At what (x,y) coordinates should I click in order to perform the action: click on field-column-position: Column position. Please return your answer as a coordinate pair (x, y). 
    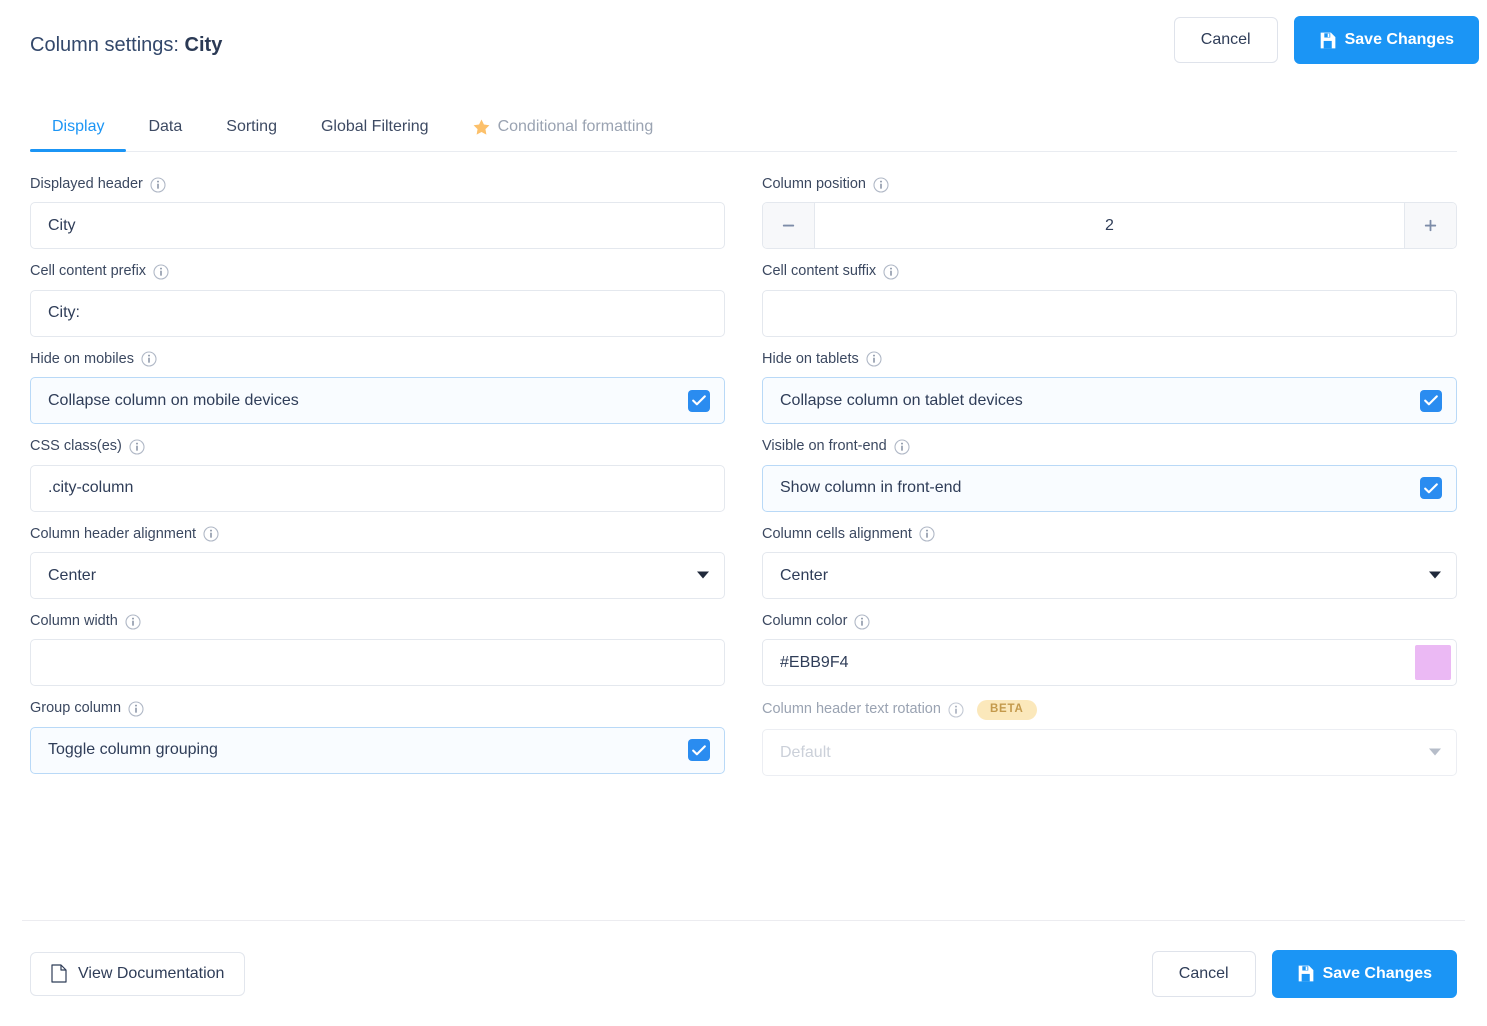
    Looking at the image, I should click on (1109, 213).